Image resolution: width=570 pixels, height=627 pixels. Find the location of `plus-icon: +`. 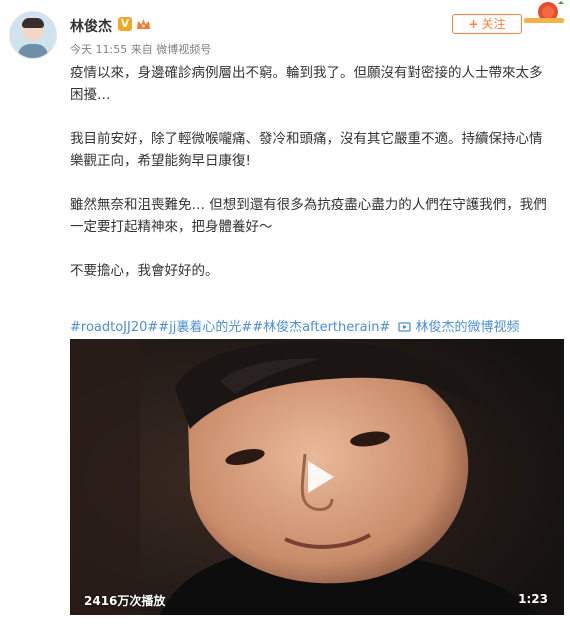

plus-icon: + is located at coordinates (473, 24).